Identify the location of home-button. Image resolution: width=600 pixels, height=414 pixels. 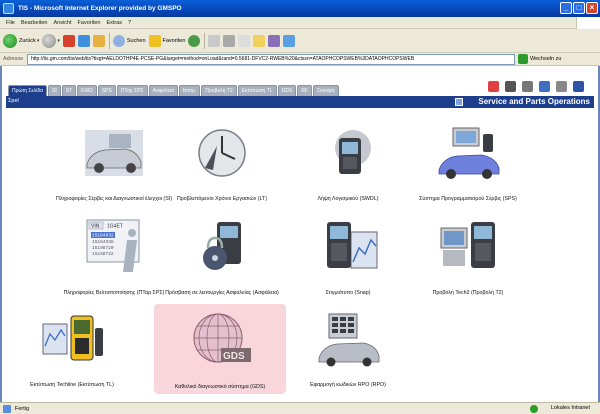
(98, 40).